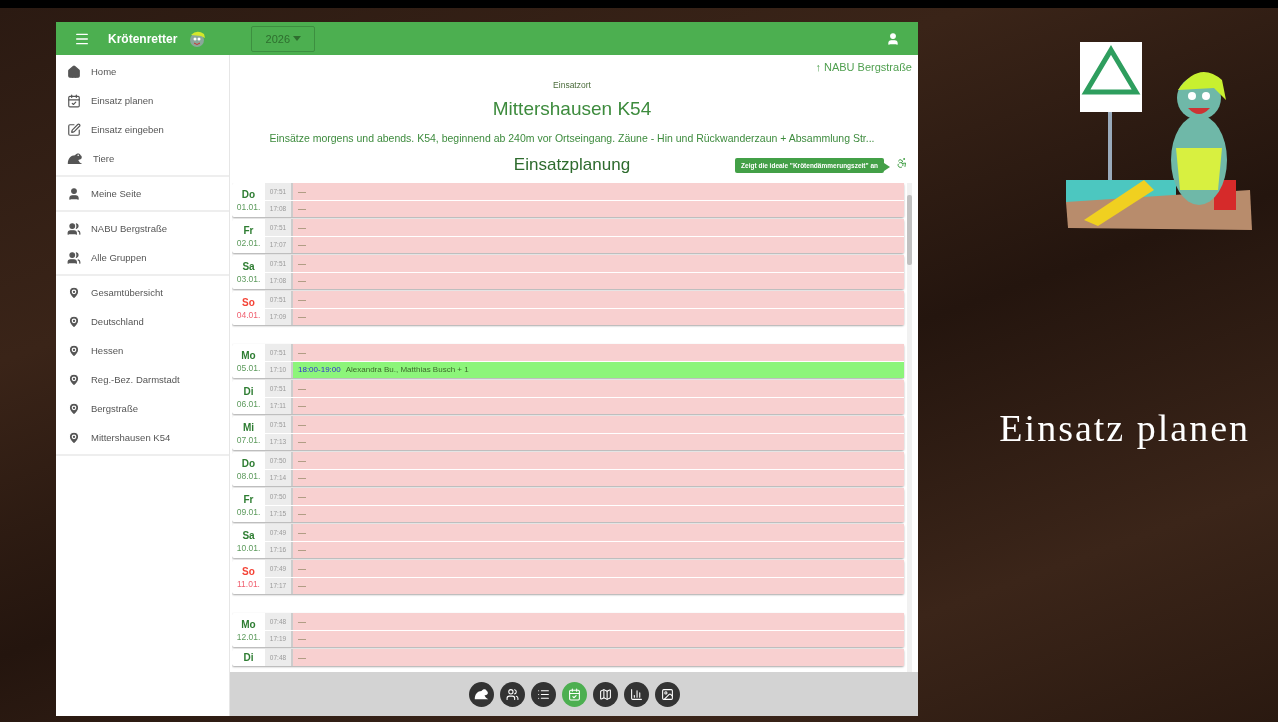 Image resolution: width=1278 pixels, height=722 pixels. What do you see at coordinates (248, 266) in the screenshot?
I see `weekday: Sa` at bounding box center [248, 266].